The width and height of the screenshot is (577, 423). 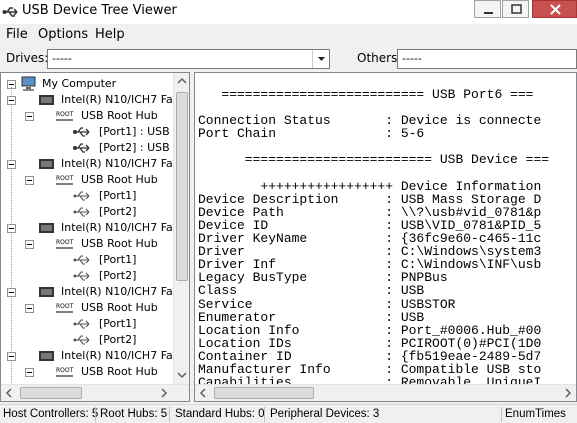 What do you see at coordinates (325, 414) in the screenshot?
I see `status-peripheral-devices: Peripheral Devices: 3` at bounding box center [325, 414].